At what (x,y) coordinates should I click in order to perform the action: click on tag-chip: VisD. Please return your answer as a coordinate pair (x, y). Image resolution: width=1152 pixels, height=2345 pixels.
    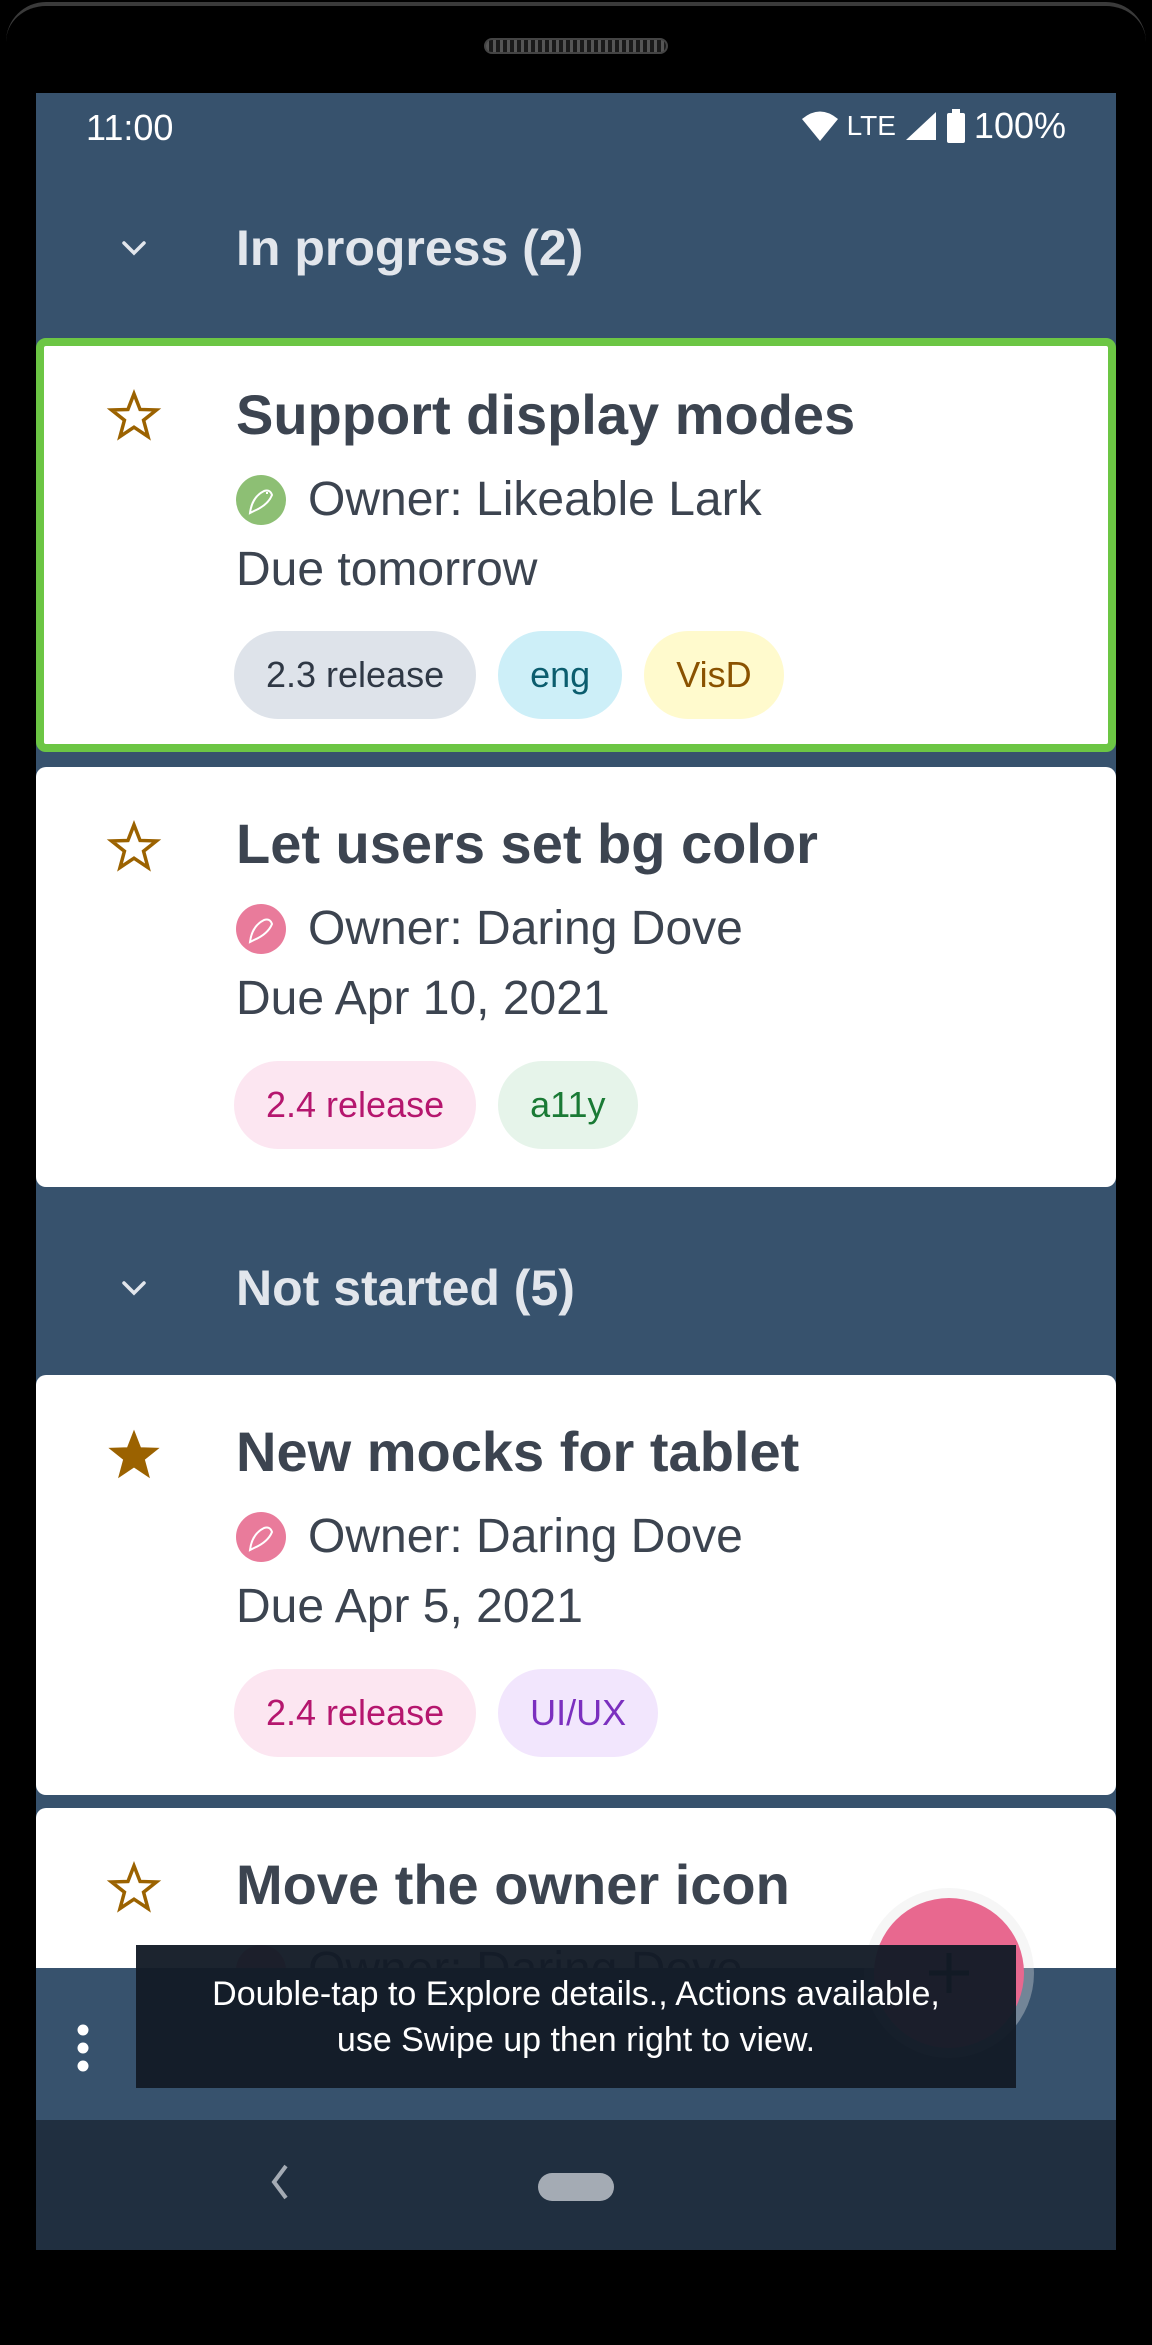
    Looking at the image, I should click on (714, 675).